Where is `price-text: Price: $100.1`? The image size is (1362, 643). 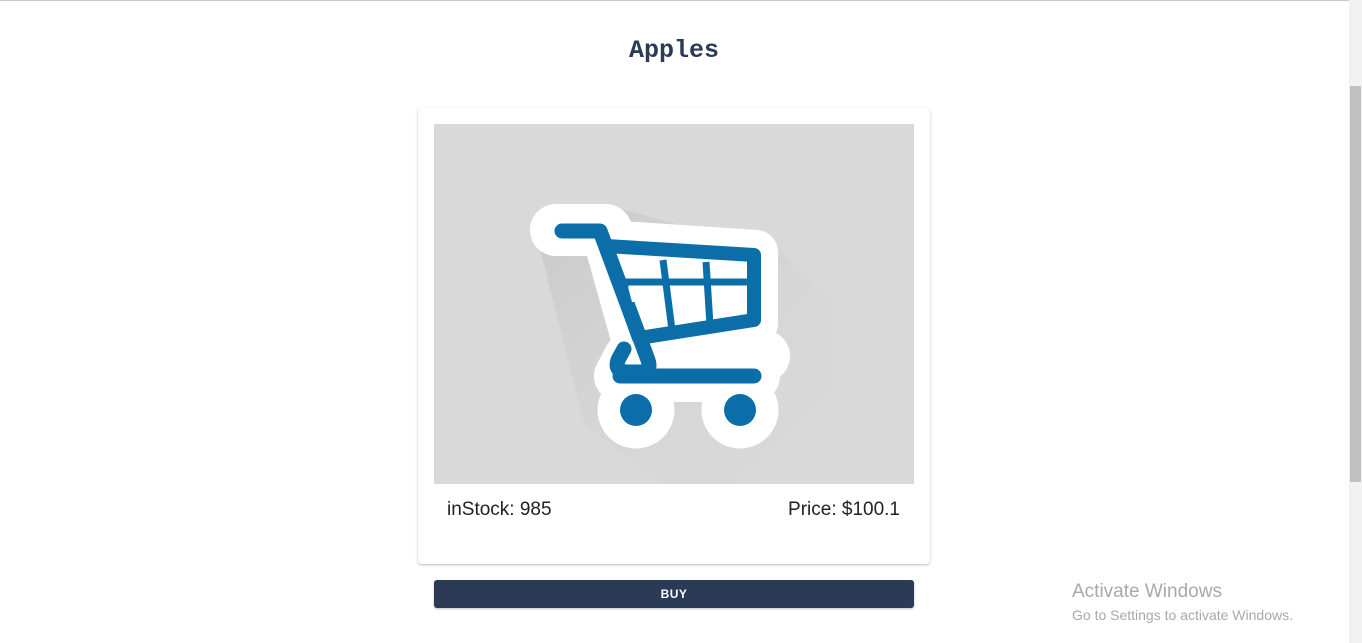
price-text: Price: $100.1 is located at coordinates (844, 509).